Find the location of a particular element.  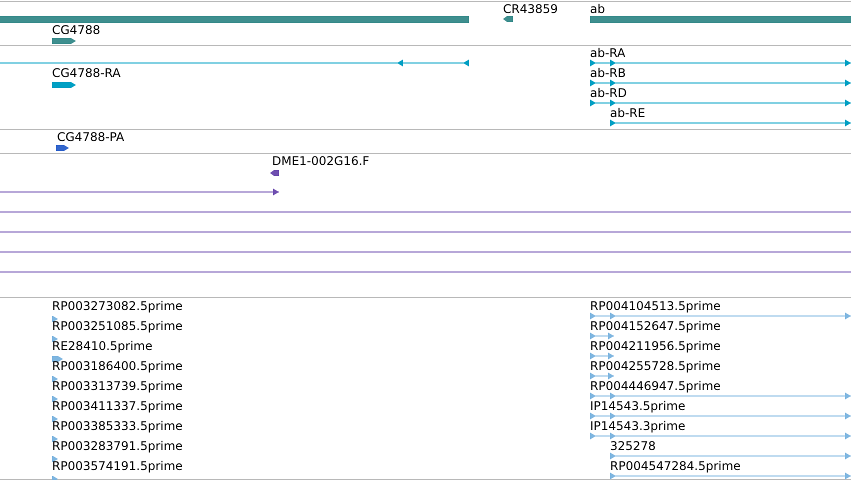

feature-label: RP003313739.5prime is located at coordinates (117, 386).